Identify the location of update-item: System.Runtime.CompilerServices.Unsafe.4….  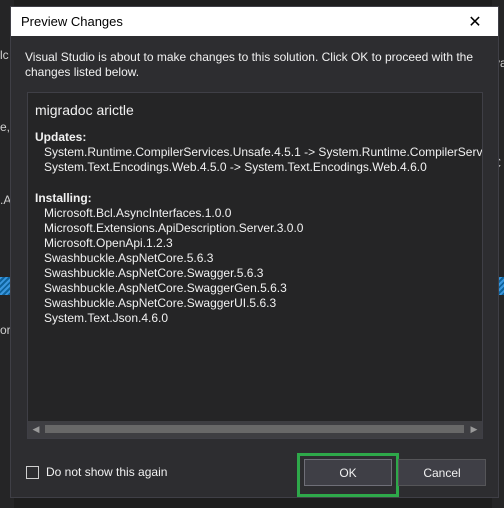
(263, 152).